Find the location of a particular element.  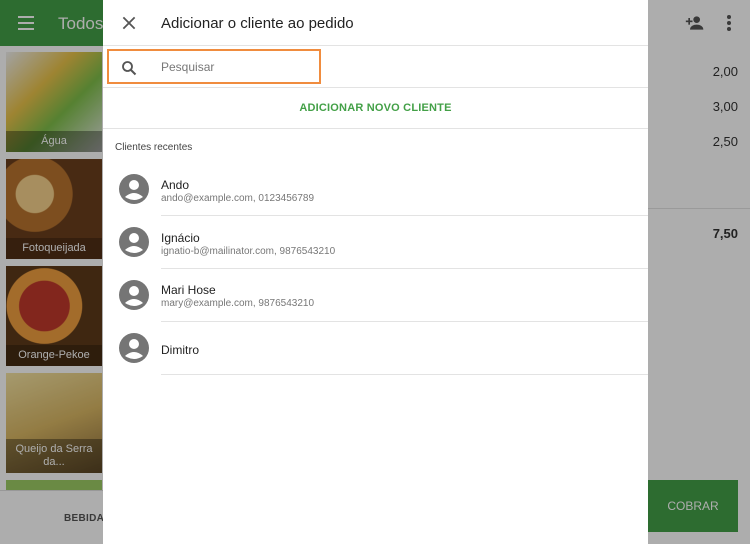

search-icon is located at coordinates (129, 68).